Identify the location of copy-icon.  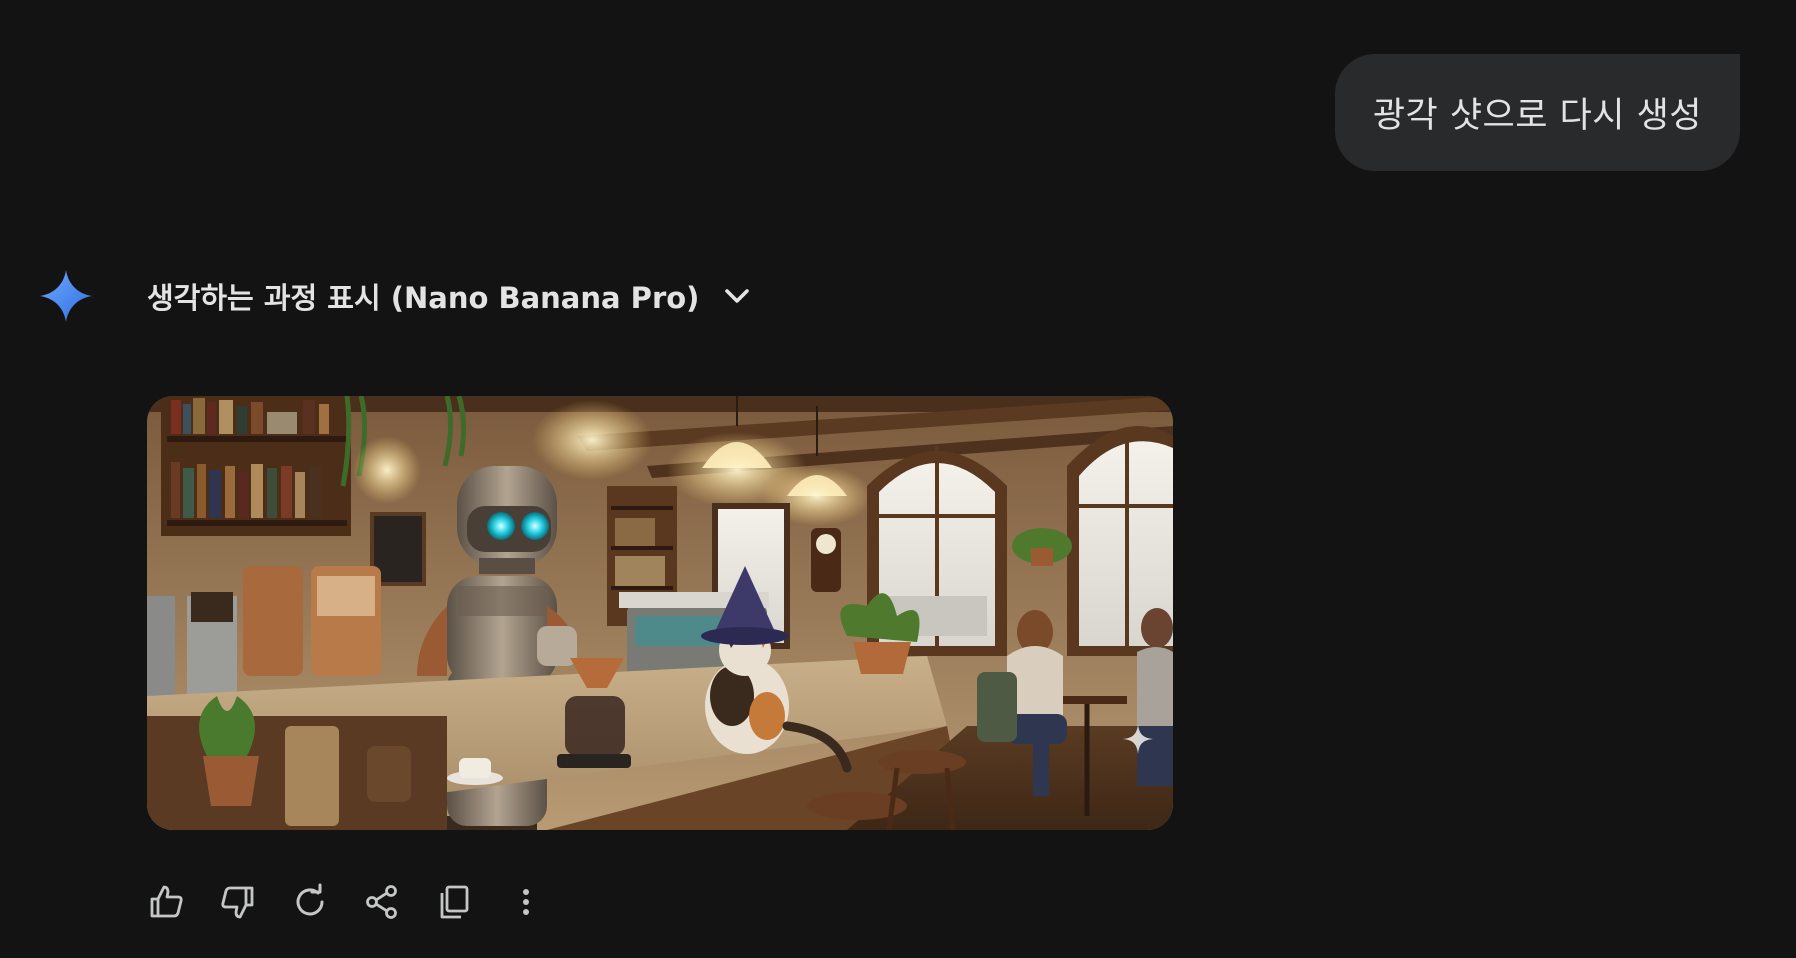
(454, 902).